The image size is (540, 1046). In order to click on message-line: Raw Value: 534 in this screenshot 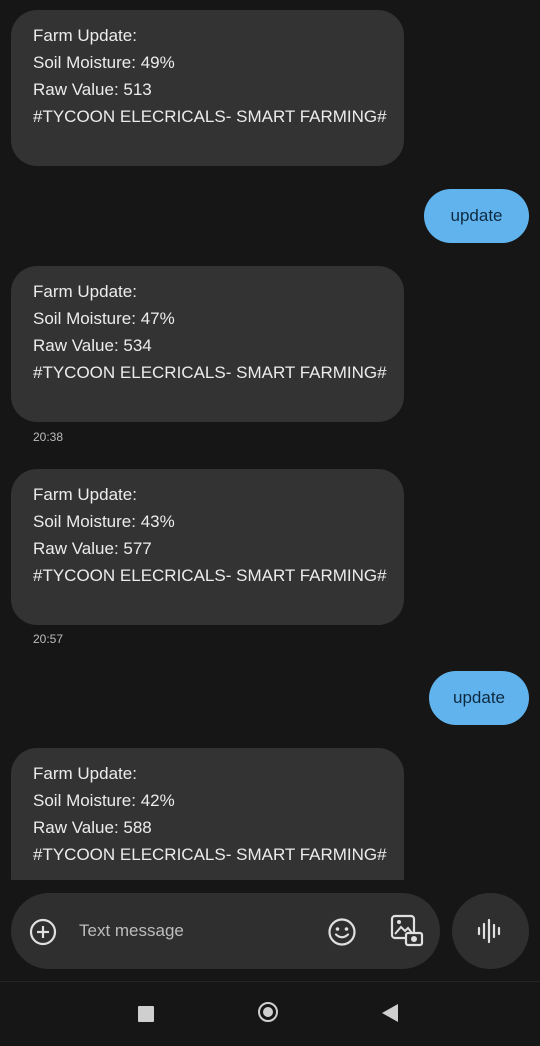, I will do `click(92, 345)`.